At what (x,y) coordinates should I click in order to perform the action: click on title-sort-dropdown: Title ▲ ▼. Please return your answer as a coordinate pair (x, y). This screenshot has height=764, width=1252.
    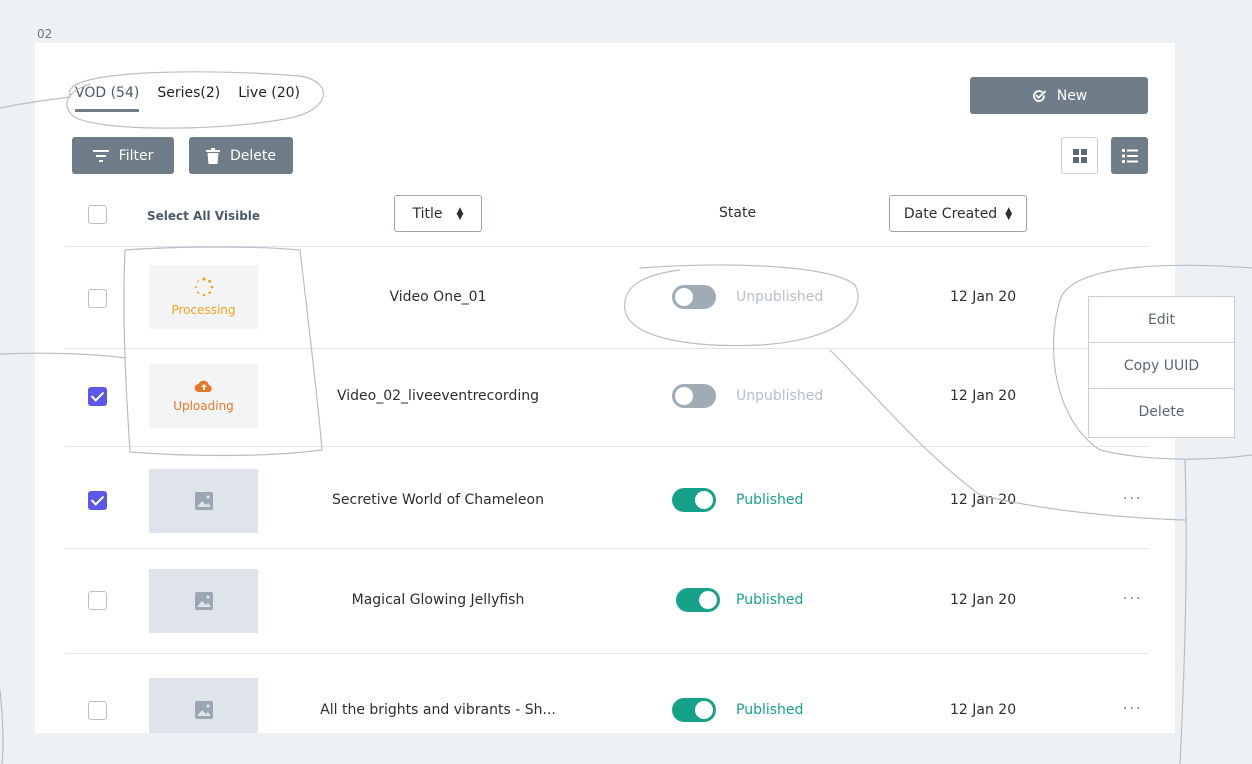
    Looking at the image, I should click on (438, 213).